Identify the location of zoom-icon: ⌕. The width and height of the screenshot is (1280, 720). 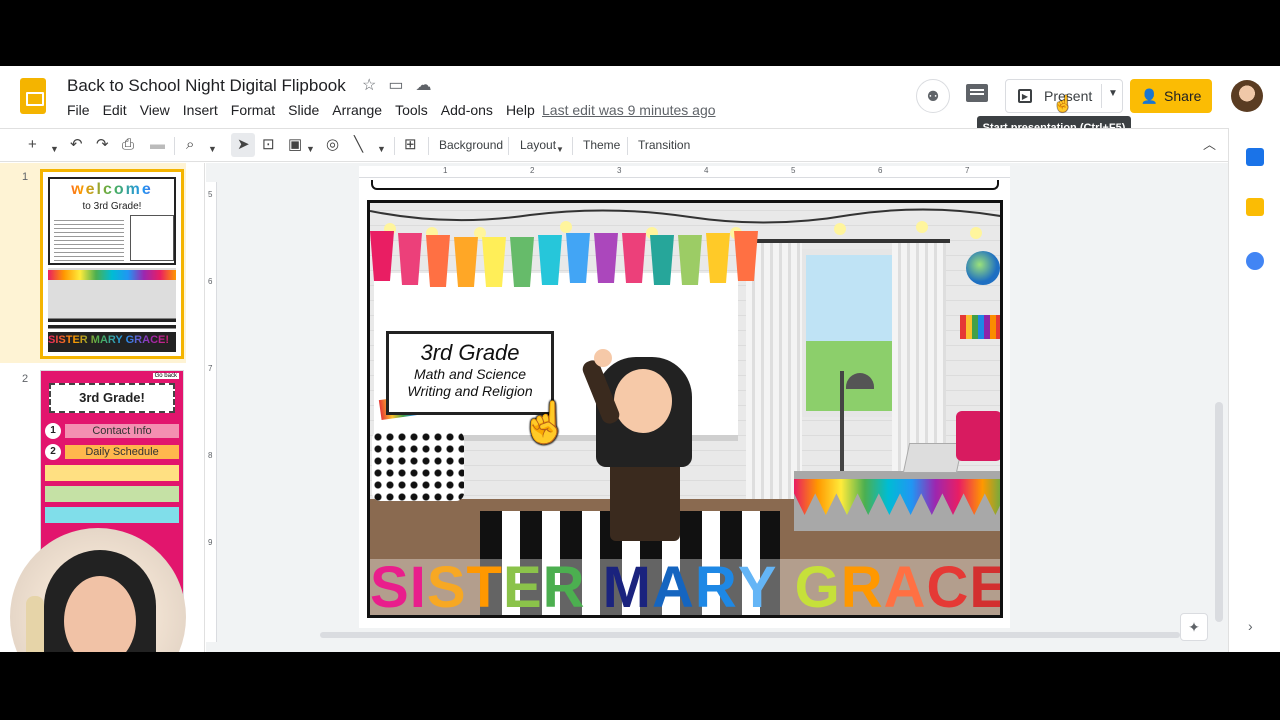
(190, 145).